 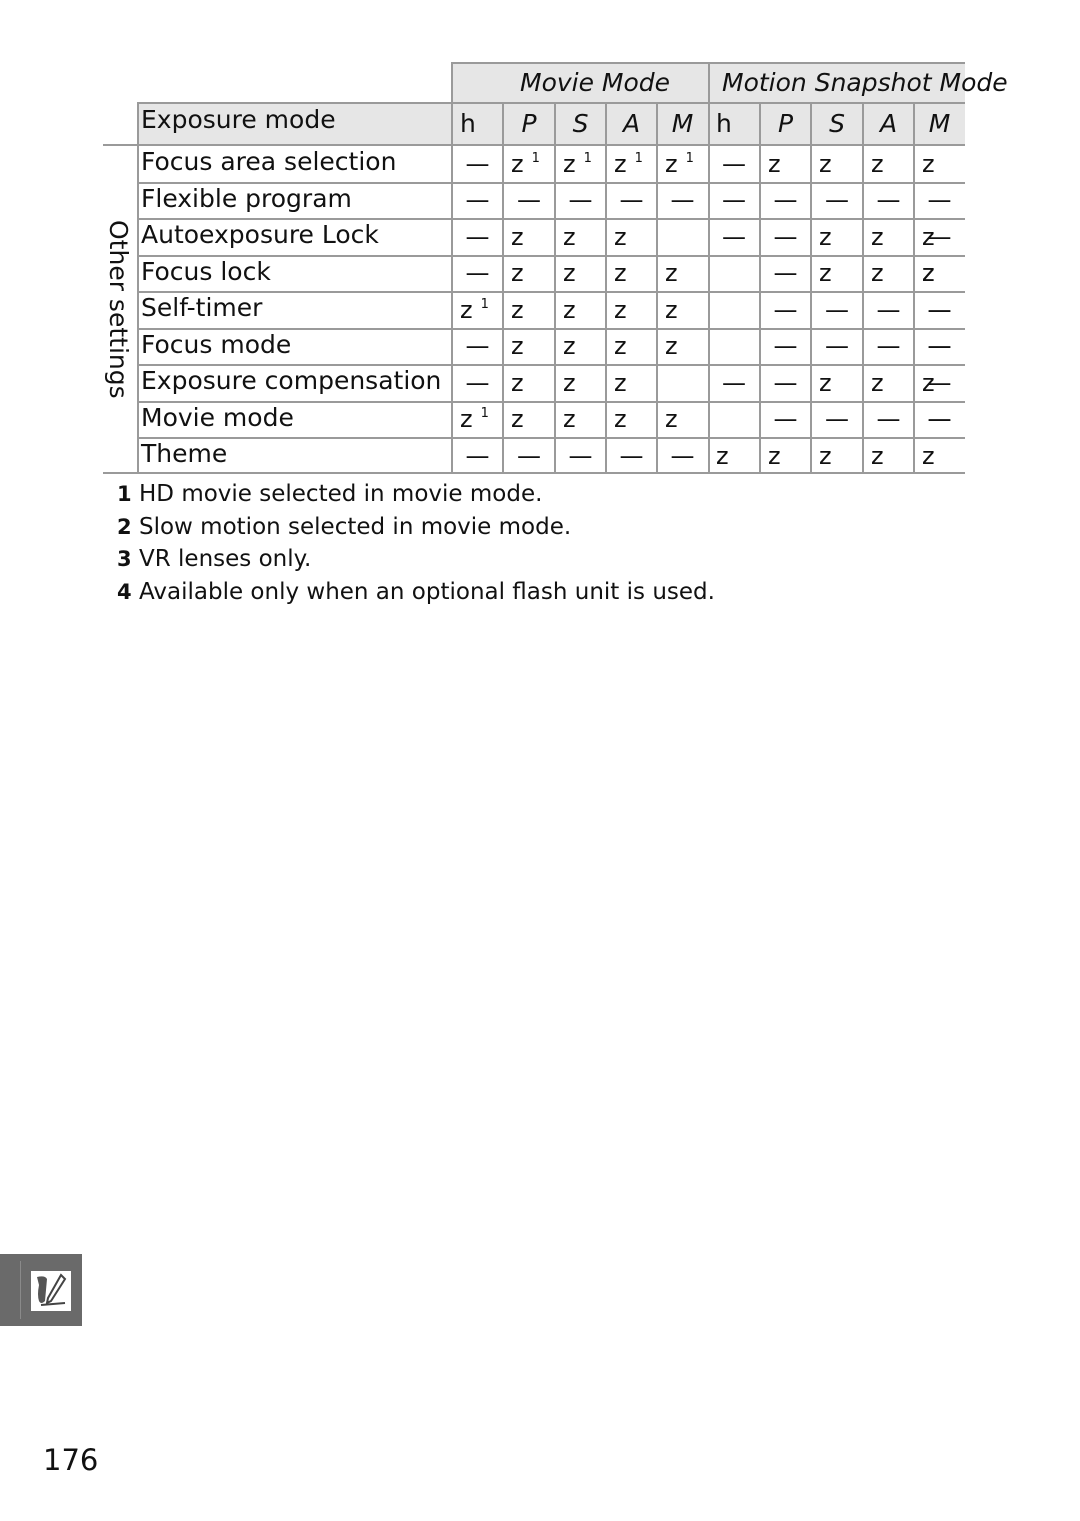 What do you see at coordinates (202, 307) in the screenshot?
I see `row-label: Self-timer` at bounding box center [202, 307].